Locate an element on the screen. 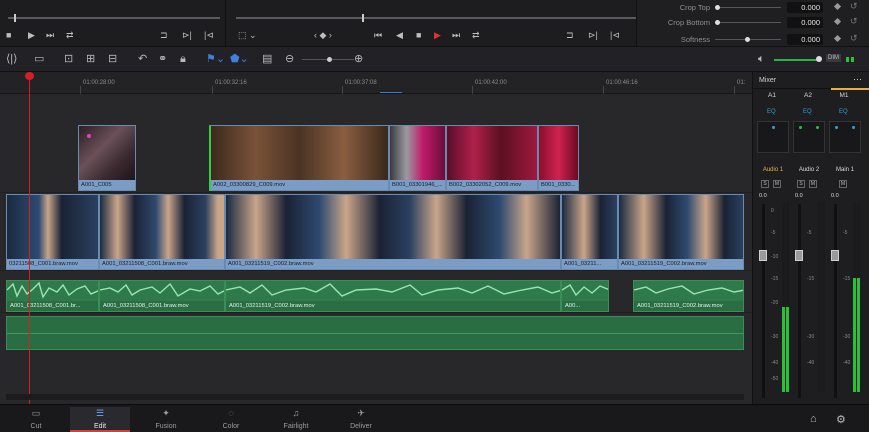 The image size is (869, 432). timeline-mark-out-icon: |⊲ is located at coordinates (615, 35).